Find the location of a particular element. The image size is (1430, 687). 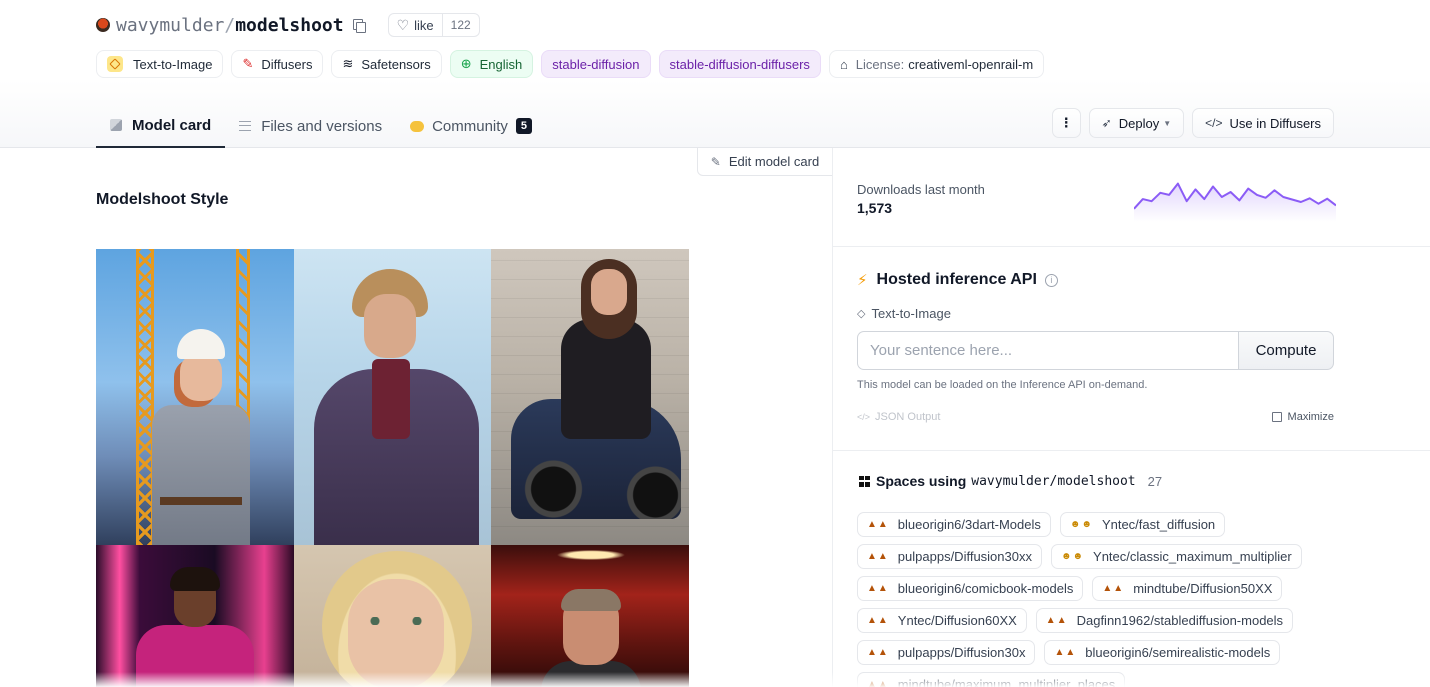

space-name: Dagfinn1962/stablediffusion-models is located at coordinates (1180, 620).